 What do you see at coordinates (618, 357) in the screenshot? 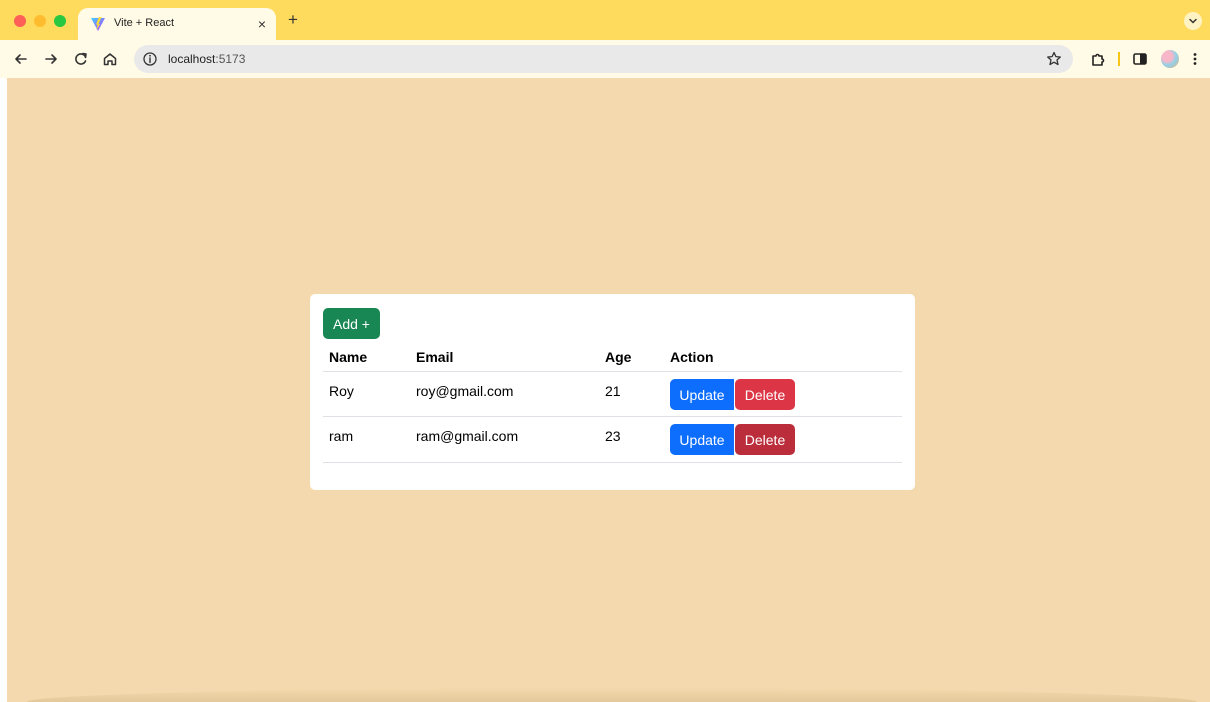
I see `column-header-age: Age` at bounding box center [618, 357].